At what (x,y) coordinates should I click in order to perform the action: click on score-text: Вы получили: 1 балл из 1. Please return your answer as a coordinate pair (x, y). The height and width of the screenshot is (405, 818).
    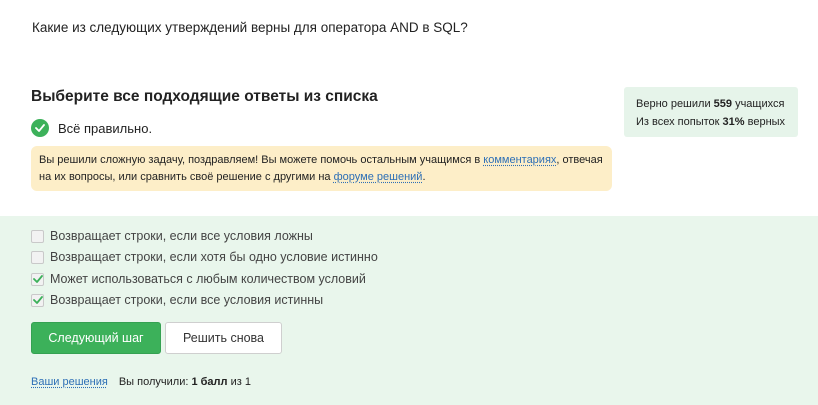
    Looking at the image, I should click on (185, 382).